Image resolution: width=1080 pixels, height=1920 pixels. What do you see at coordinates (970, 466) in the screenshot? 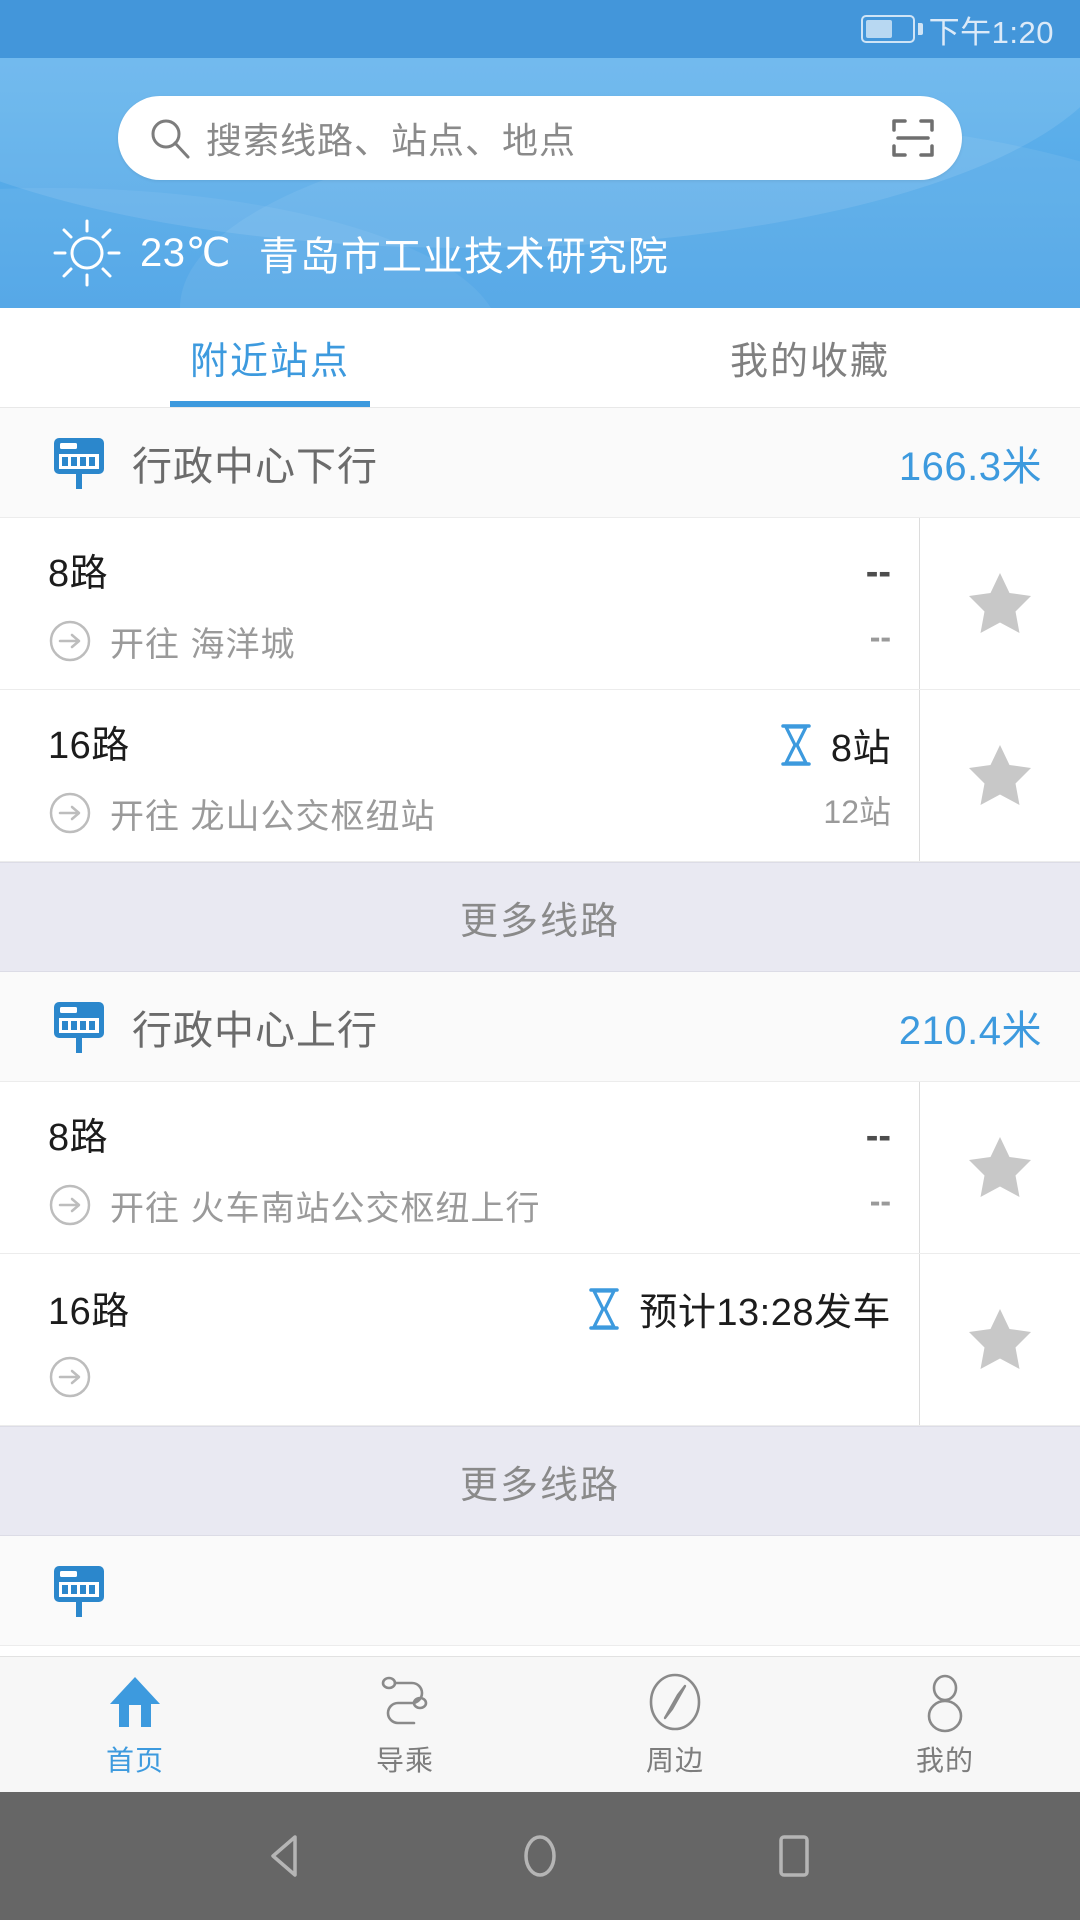
I see `station-distance: 166.3米` at bounding box center [970, 466].